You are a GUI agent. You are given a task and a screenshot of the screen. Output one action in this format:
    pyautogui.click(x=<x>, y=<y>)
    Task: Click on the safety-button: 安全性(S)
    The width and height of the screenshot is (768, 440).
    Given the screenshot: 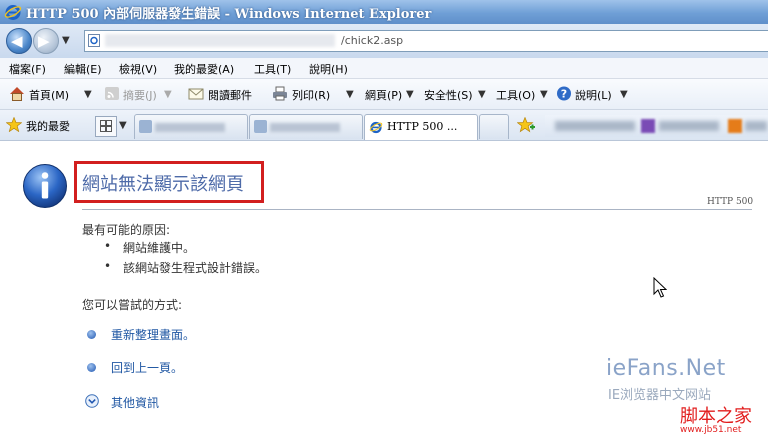 What is the action you would take?
    pyautogui.click(x=448, y=95)
    